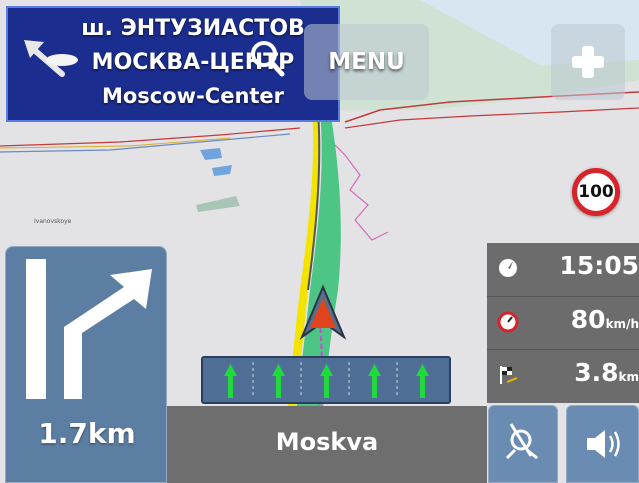 The image size is (639, 483). What do you see at coordinates (599, 265) in the screenshot?
I see `arrival-time: 15:05` at bounding box center [599, 265].